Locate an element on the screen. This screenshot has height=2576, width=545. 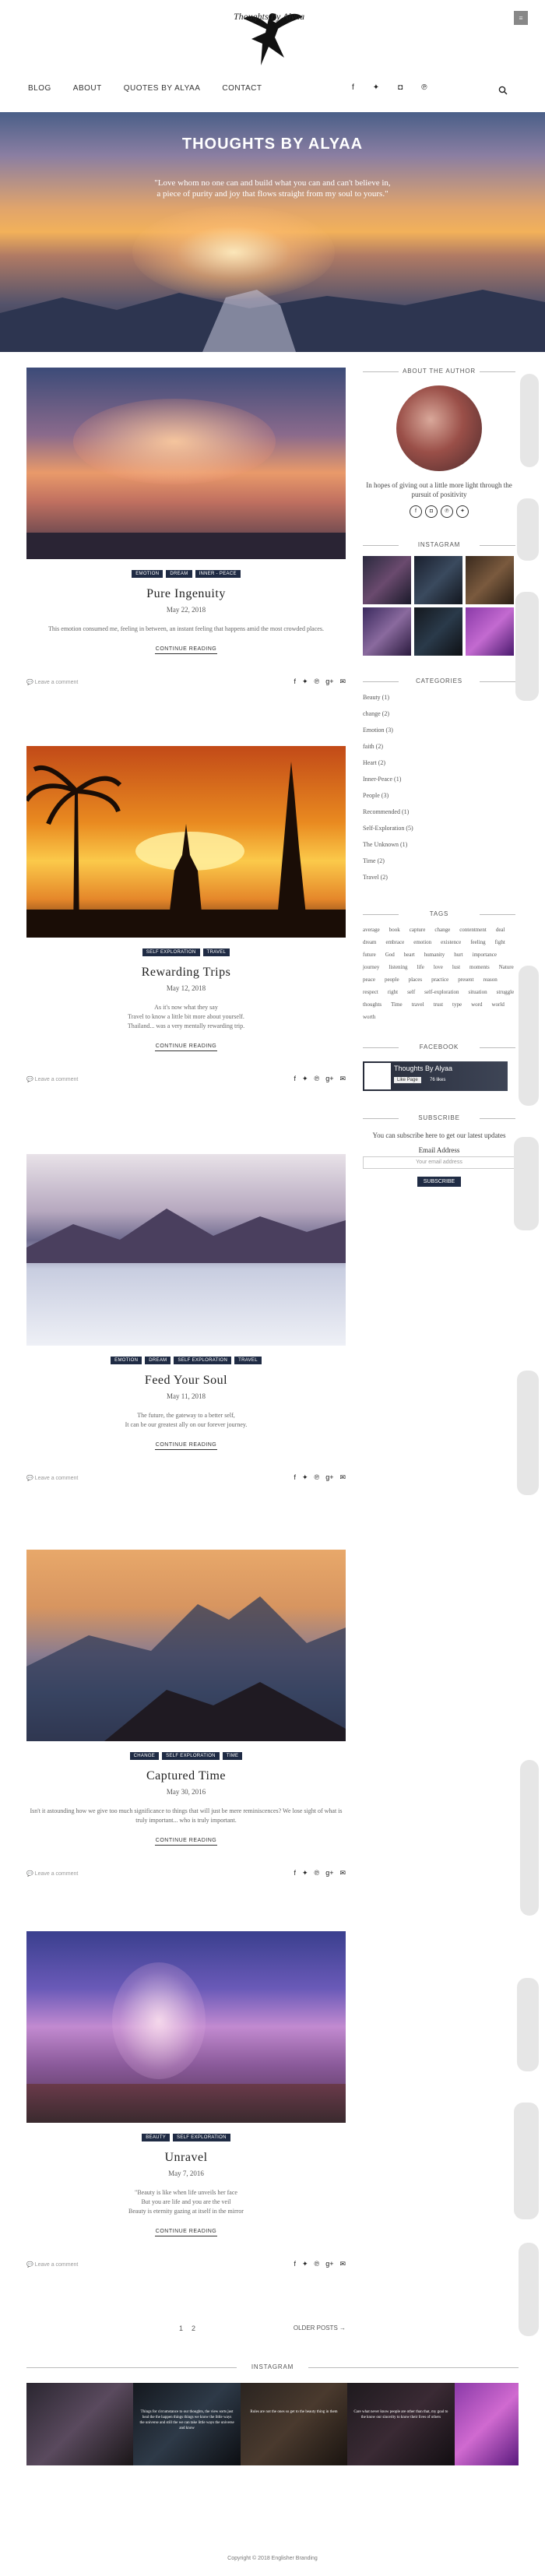
post-title: Pure Ingenuity is located at coordinates (186, 594).